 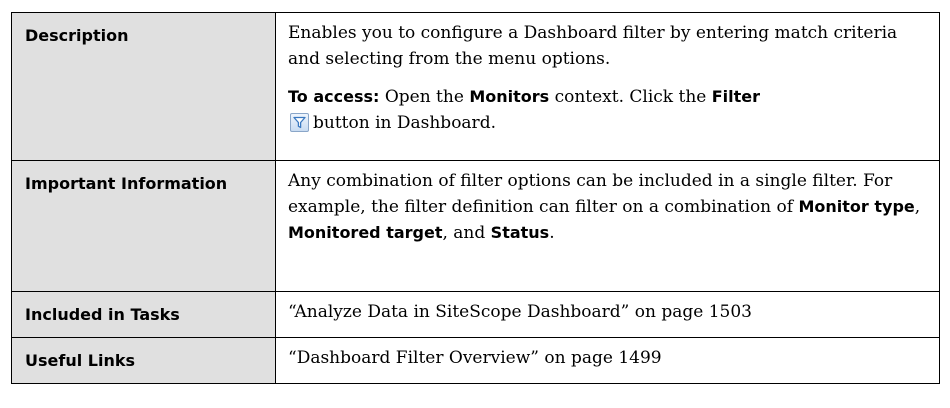 I want to click on row-content-links: “Dashboard Filter Overview” on page 1499, so click(x=607, y=360).